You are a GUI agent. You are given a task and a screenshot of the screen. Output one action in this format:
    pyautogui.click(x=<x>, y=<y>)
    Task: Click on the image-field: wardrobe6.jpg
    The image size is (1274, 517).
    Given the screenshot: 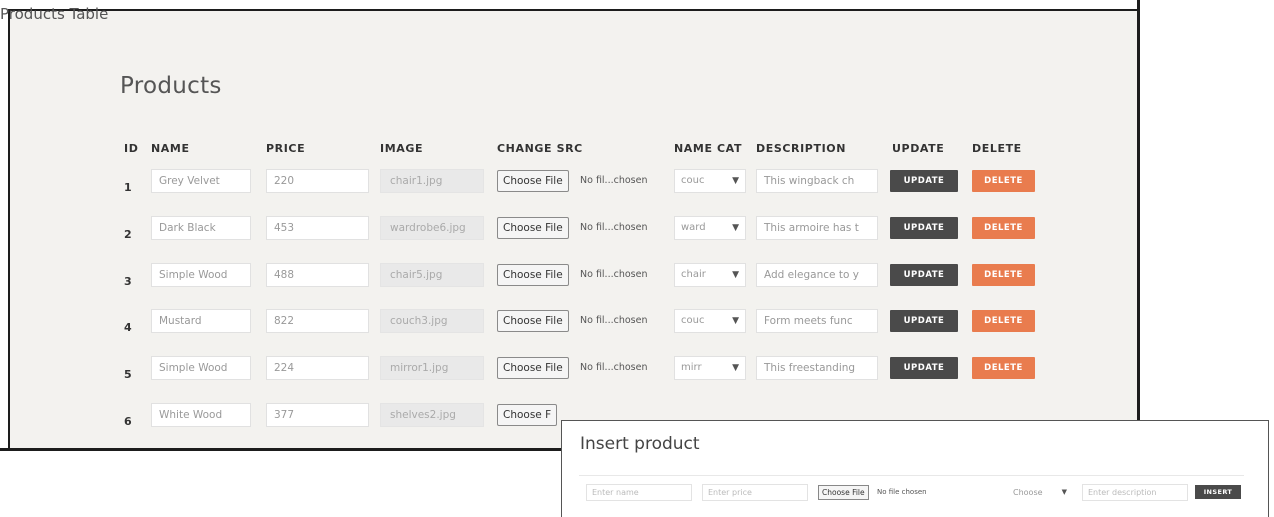 What is the action you would take?
    pyautogui.click(x=432, y=228)
    